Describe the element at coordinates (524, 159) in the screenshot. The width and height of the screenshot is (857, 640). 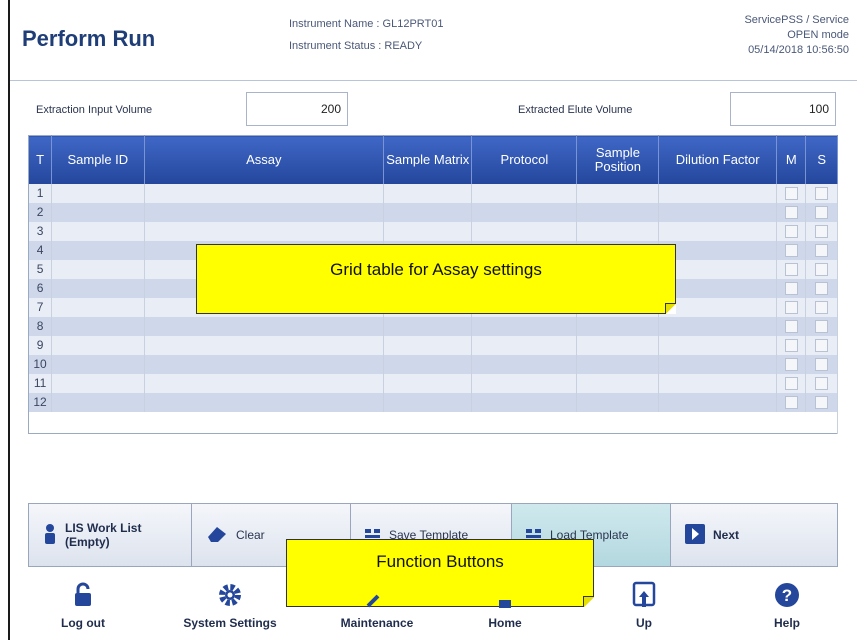
I see `column-header-protocol: Protocol` at that location.